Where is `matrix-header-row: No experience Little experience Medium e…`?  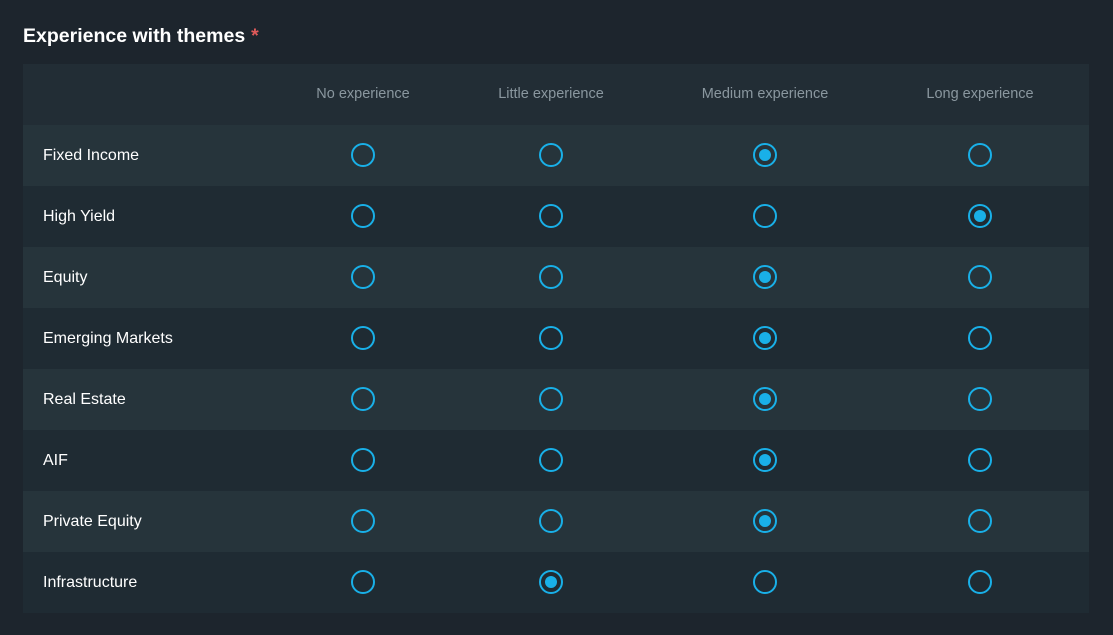 matrix-header-row: No experience Little experience Medium e… is located at coordinates (556, 94).